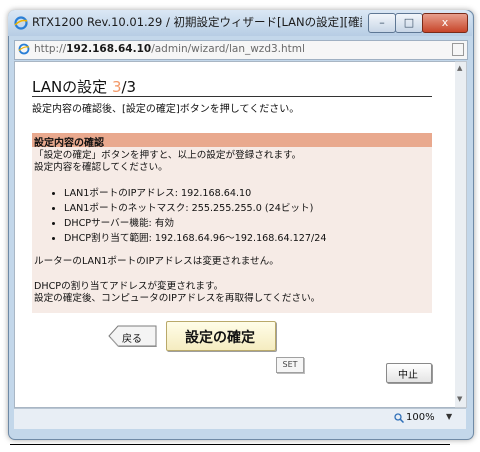 The height and width of the screenshot is (452, 480). Describe the element at coordinates (461, 234) in the screenshot. I see `vertical-scrollbar` at that location.